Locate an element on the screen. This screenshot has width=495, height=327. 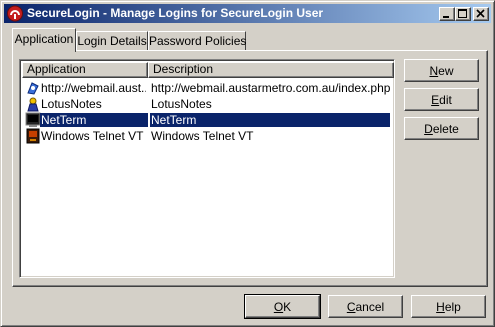
tab-password-policies-label: Password Policies is located at coordinates (198, 41).